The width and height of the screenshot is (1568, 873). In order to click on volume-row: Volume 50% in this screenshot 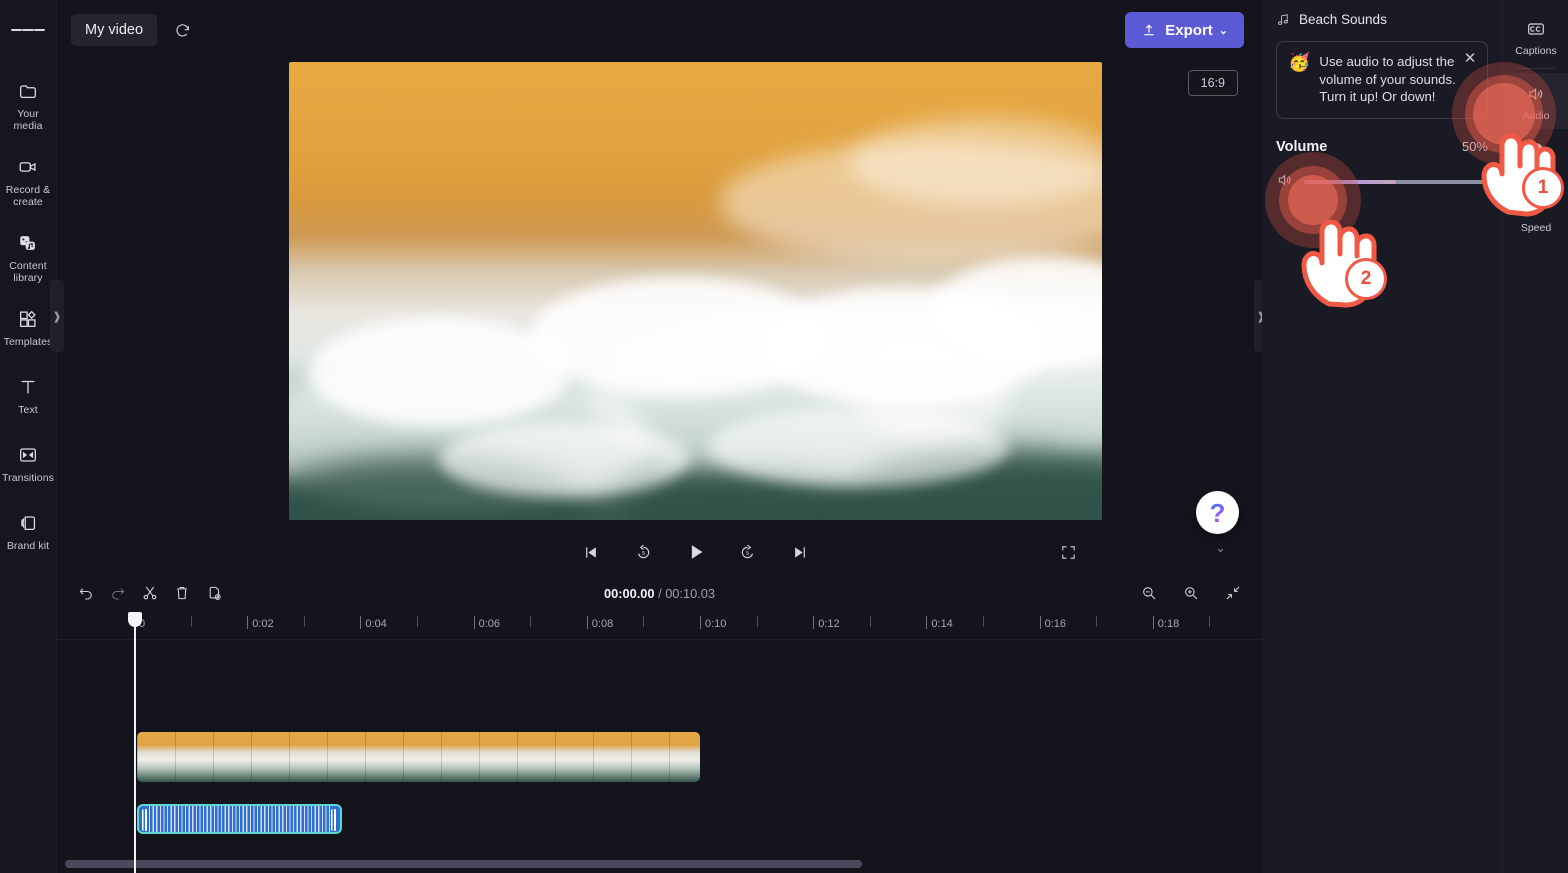, I will do `click(1382, 147)`.